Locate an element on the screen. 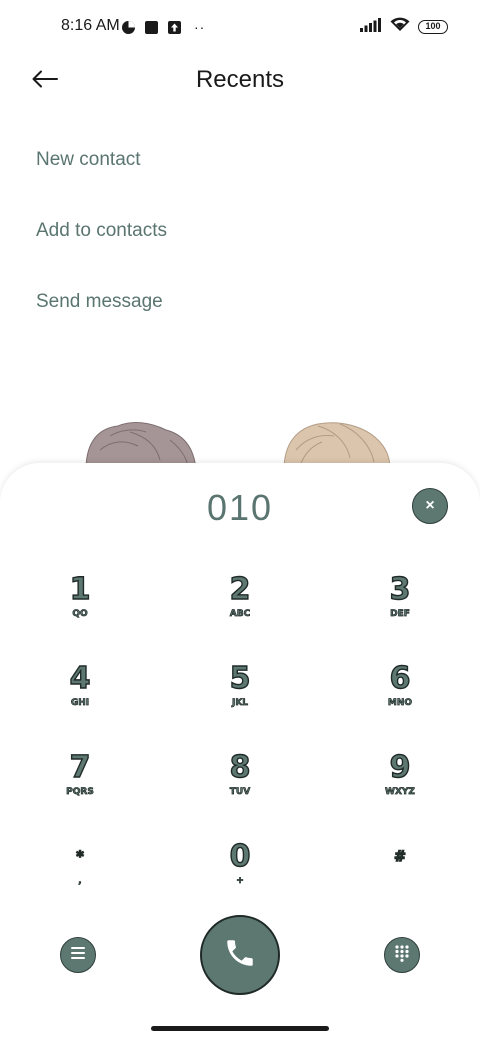  system-icons: 100 is located at coordinates (404, 27).